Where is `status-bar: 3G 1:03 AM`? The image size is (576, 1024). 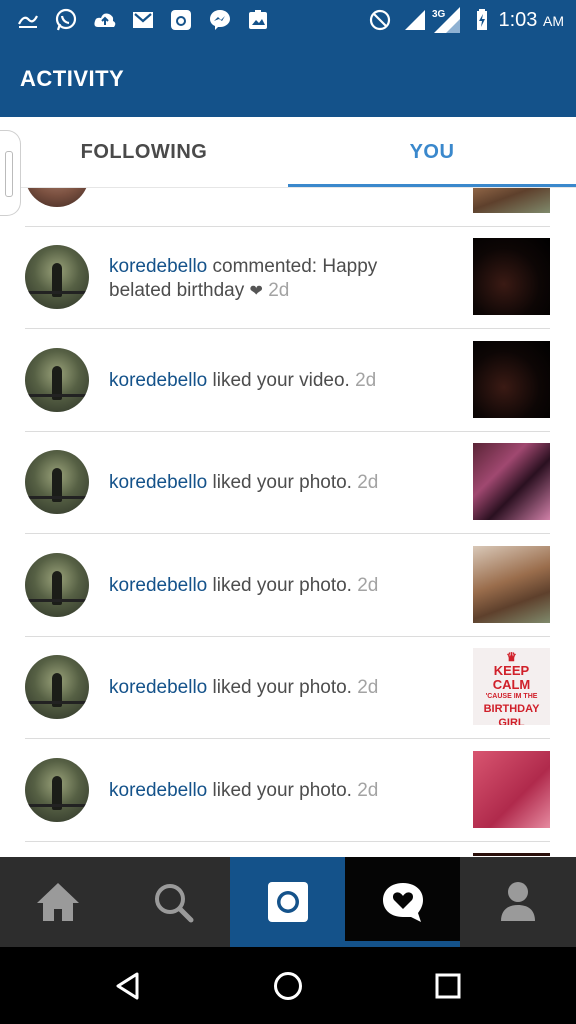 status-bar: 3G 1:03 AM is located at coordinates (288, 20).